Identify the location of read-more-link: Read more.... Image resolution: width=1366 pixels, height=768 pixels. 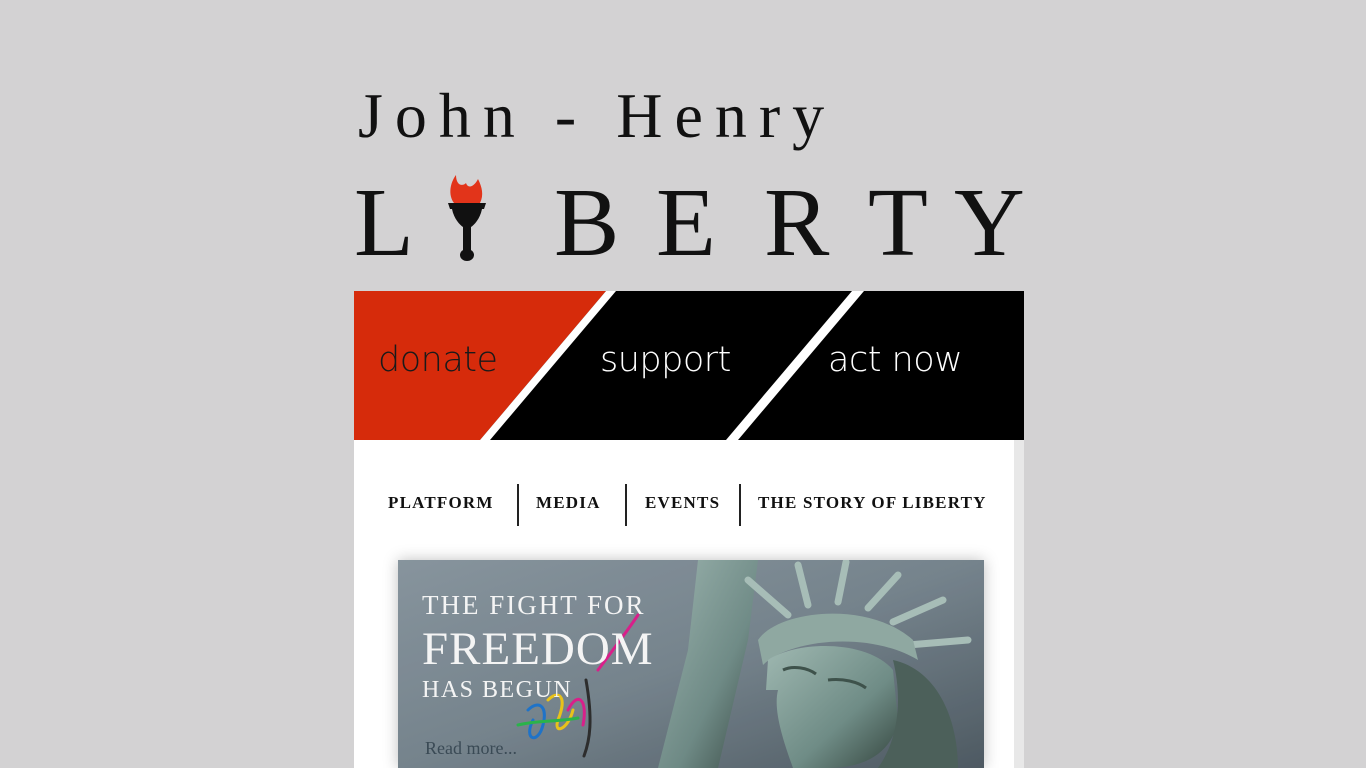
(471, 748).